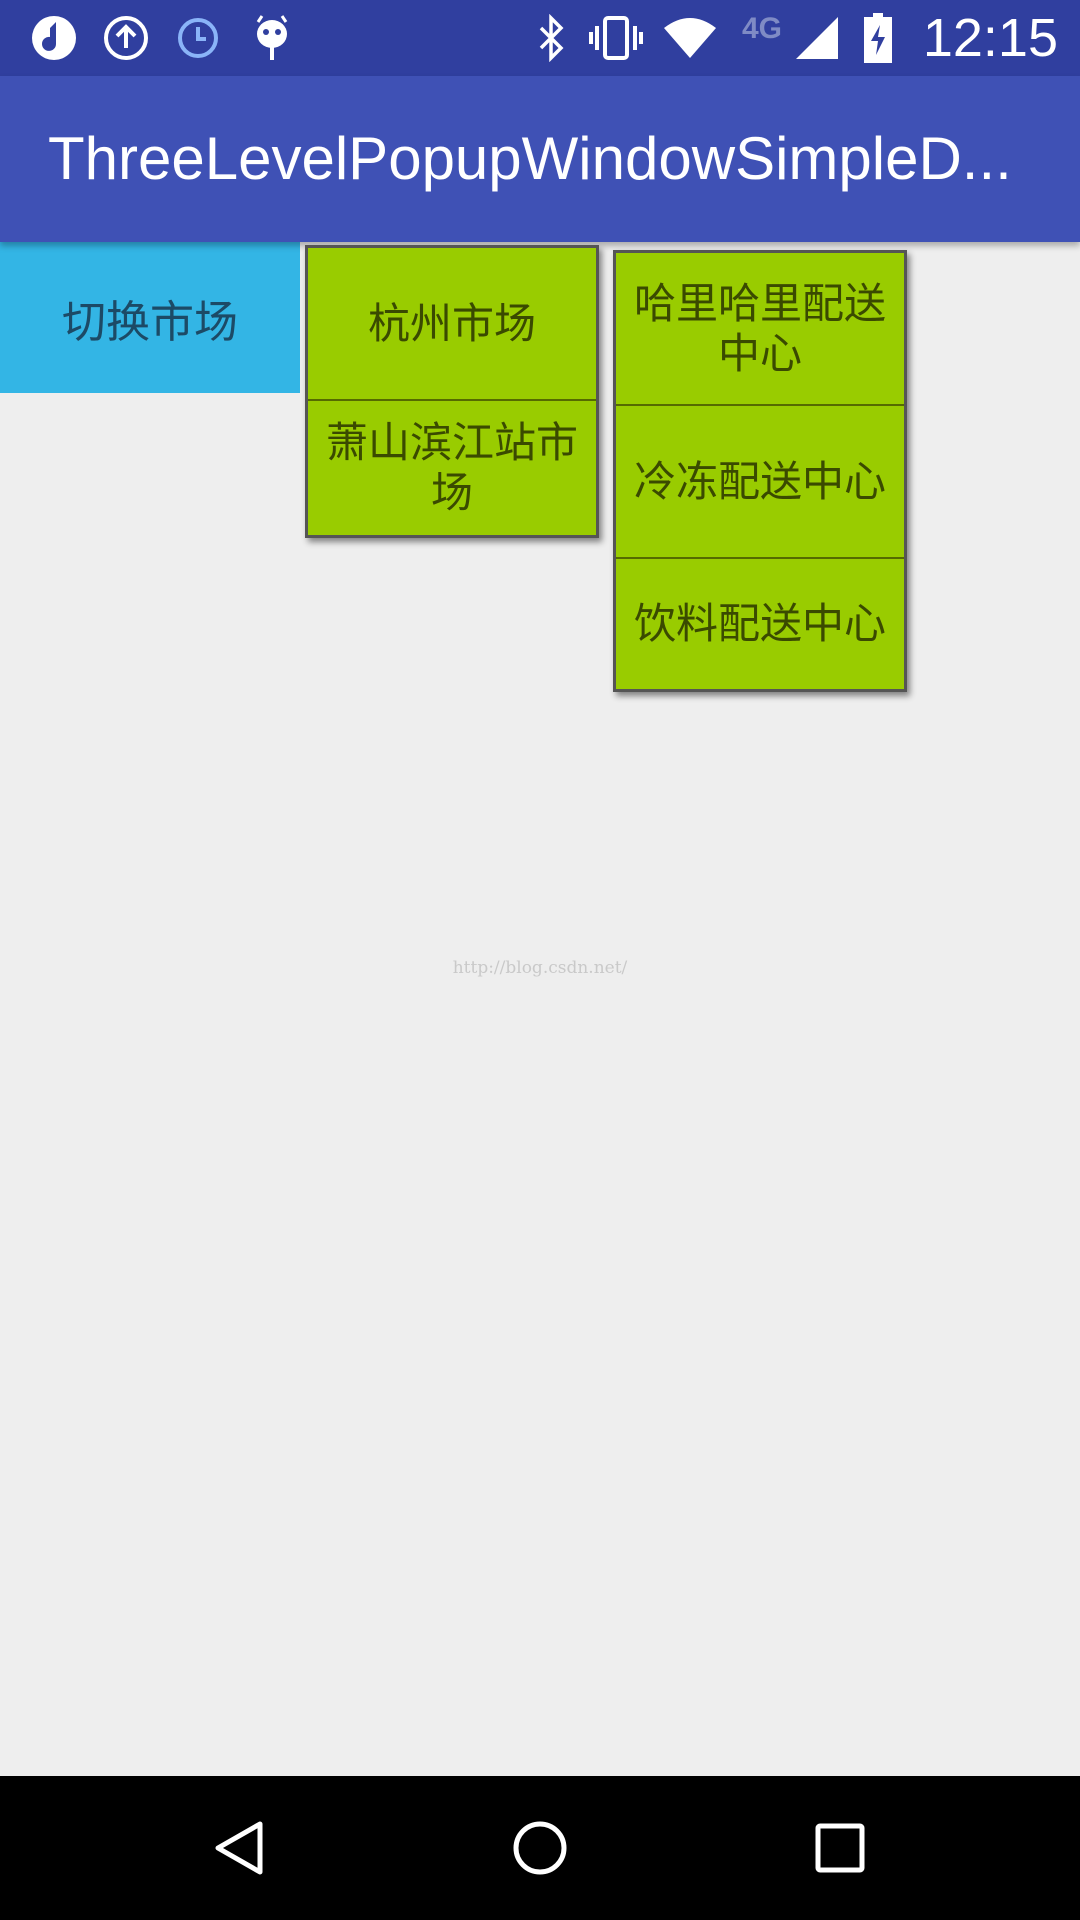 This screenshot has width=1080, height=1920. I want to click on clock-icon, so click(198, 38).